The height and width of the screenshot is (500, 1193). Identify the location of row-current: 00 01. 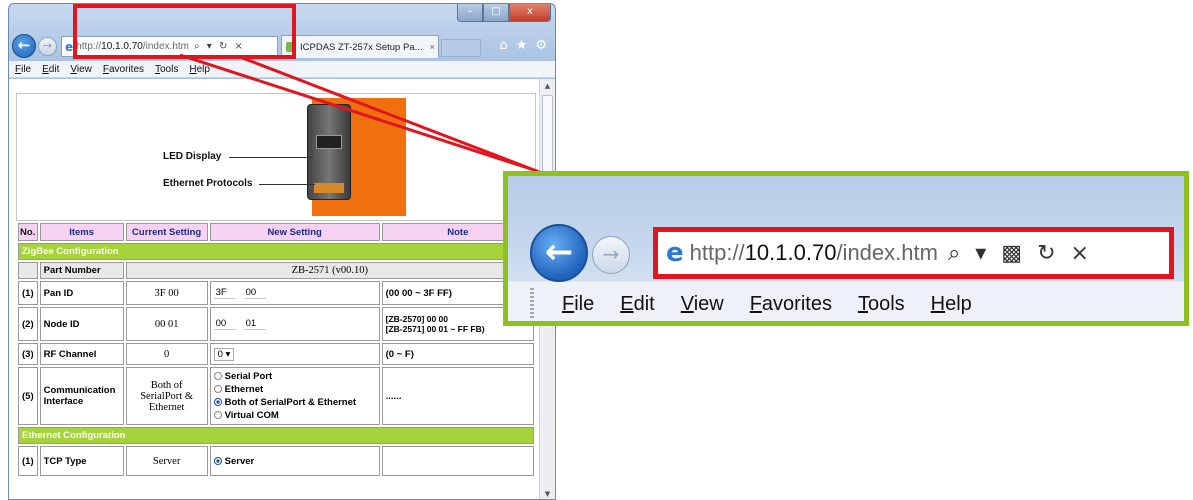
(166, 324).